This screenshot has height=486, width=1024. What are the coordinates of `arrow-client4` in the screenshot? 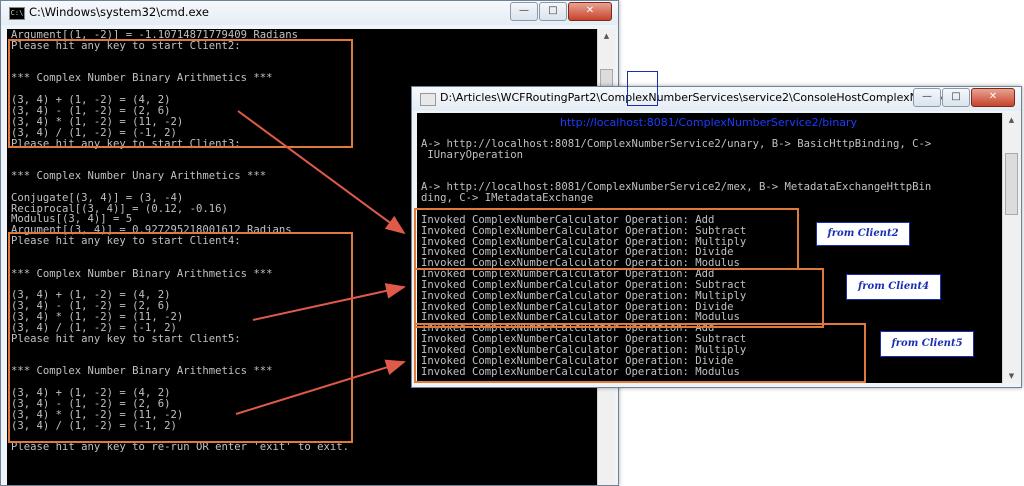 It's located at (329, 302).